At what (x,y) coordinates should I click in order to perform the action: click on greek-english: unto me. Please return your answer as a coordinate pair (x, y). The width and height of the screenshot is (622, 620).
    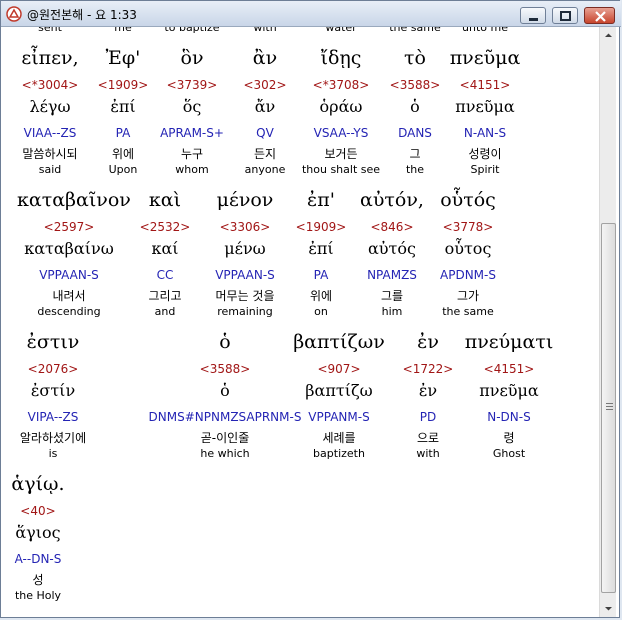
    Looking at the image, I should click on (485, 30).